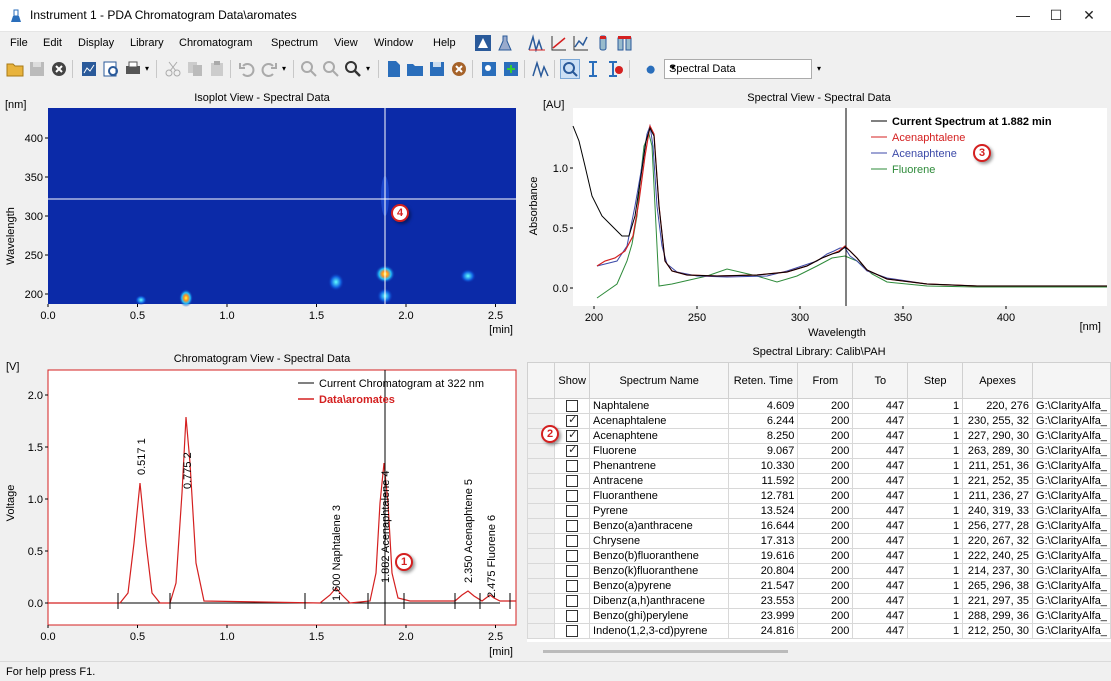  Describe the element at coordinates (505, 43) in the screenshot. I see `flask-icon` at that location.